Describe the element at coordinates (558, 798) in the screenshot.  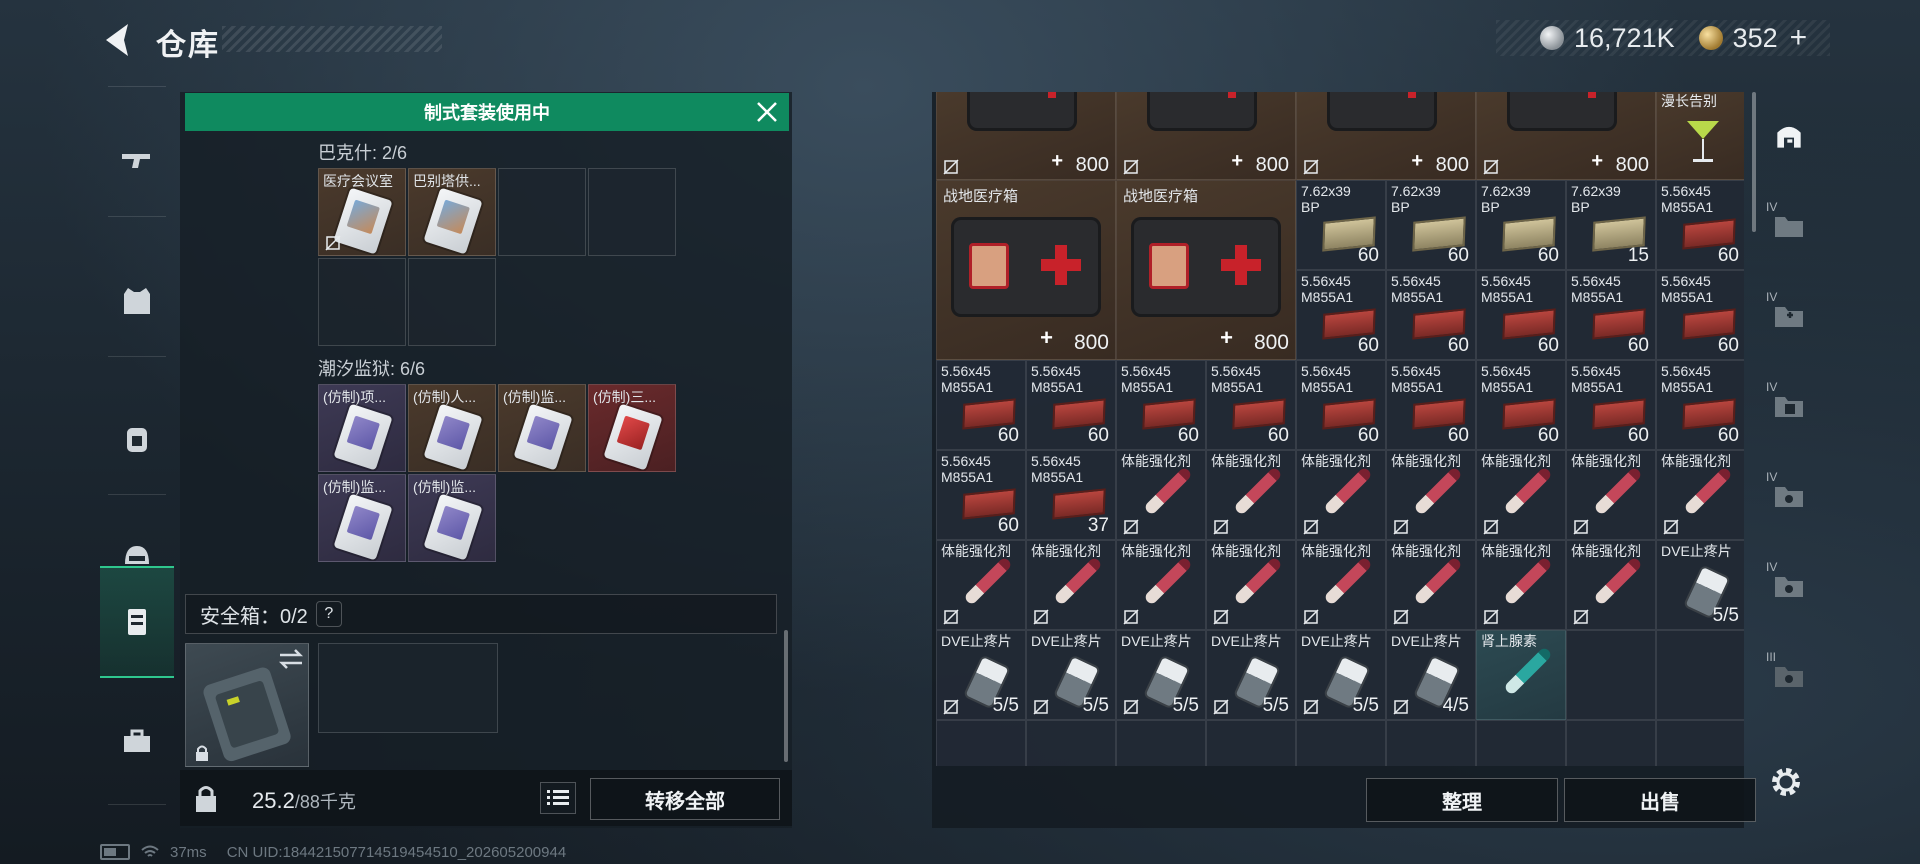
I see `list-view-button` at that location.